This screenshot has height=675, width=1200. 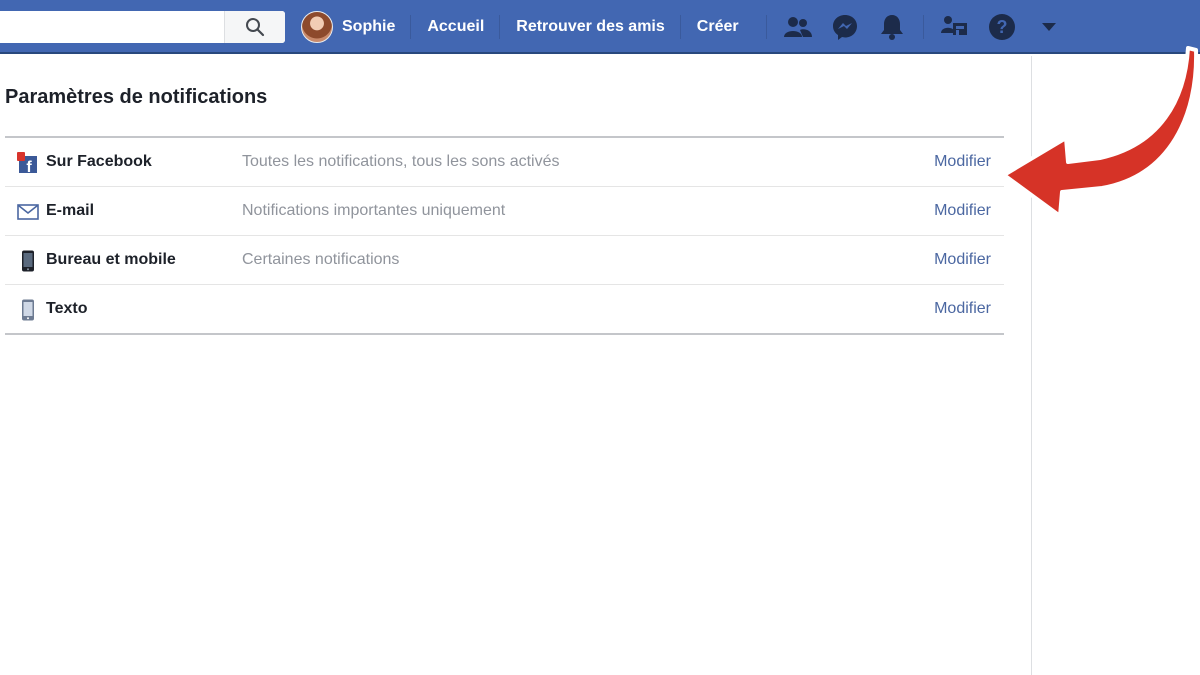 I want to click on edit-desktop-mobile-link: Modifier, so click(x=962, y=260).